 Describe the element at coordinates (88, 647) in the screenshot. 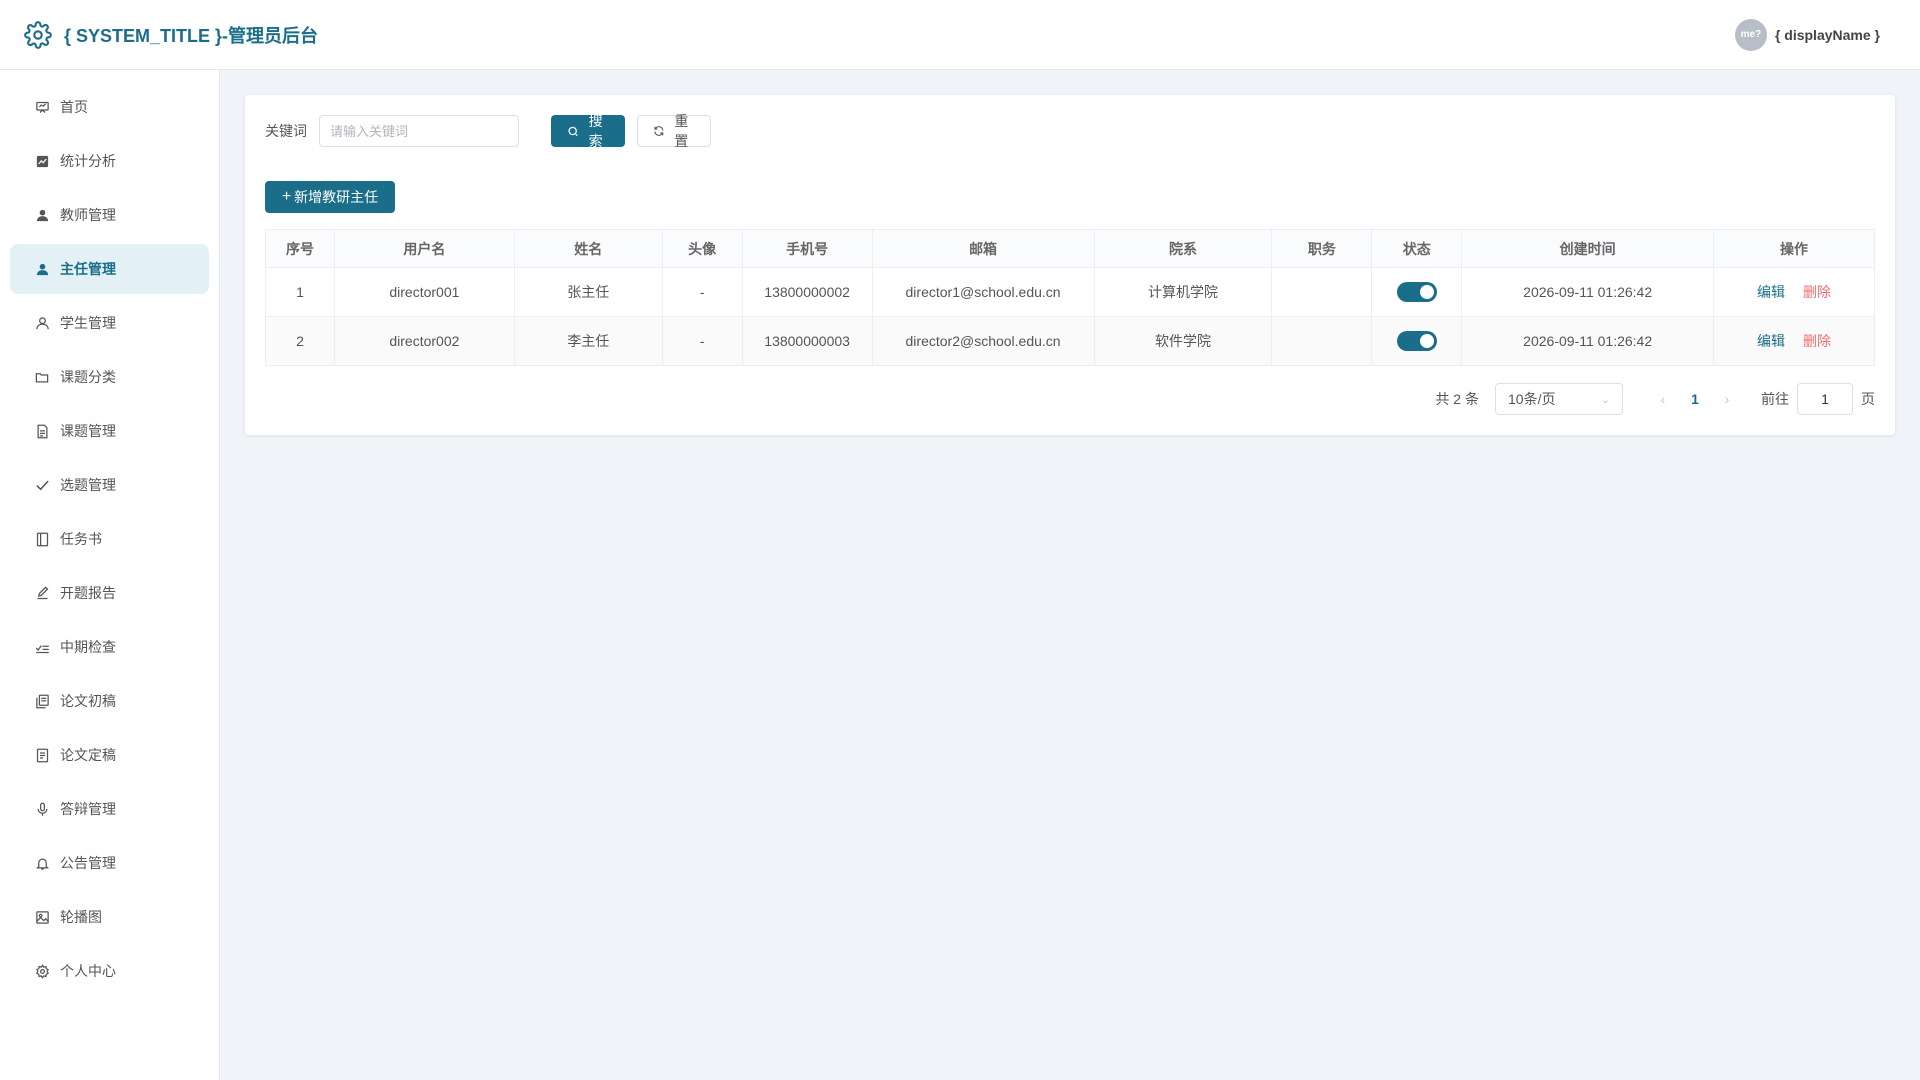

I see `sidebar-item-label: 中期检查` at that location.